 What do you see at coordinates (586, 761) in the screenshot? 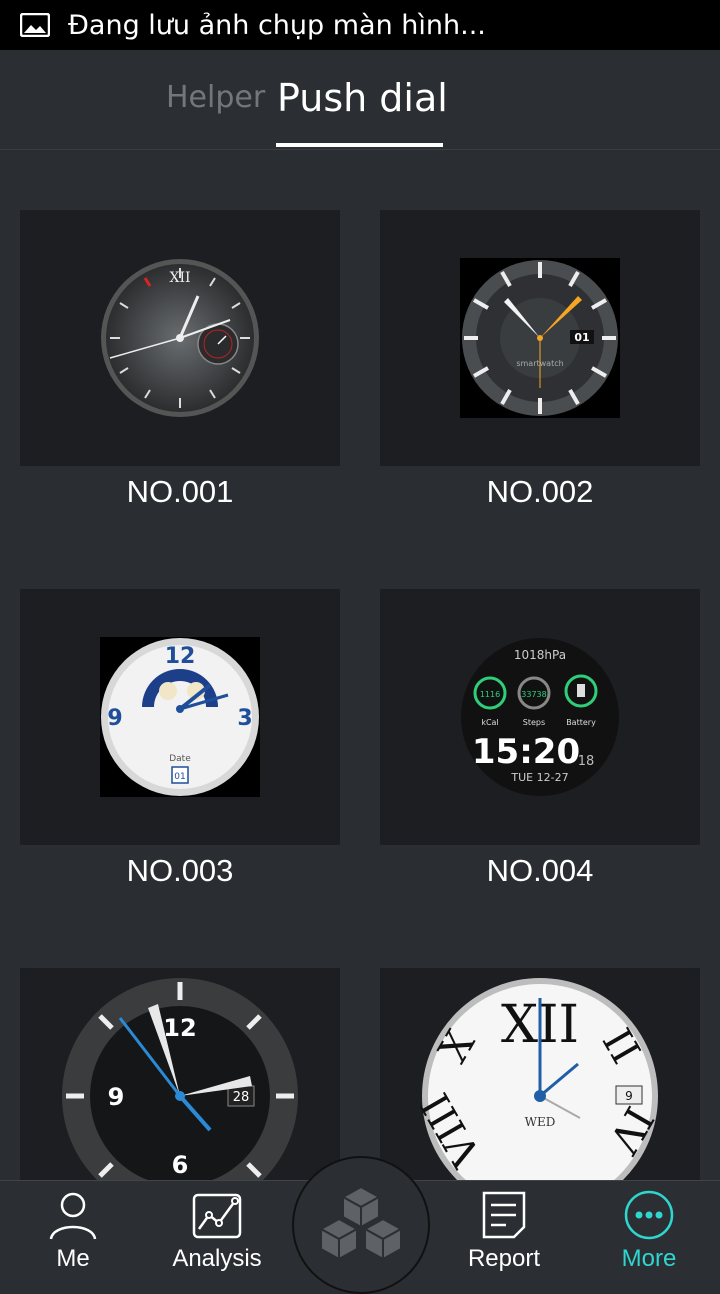
I see `dial-seconds: 18` at bounding box center [586, 761].